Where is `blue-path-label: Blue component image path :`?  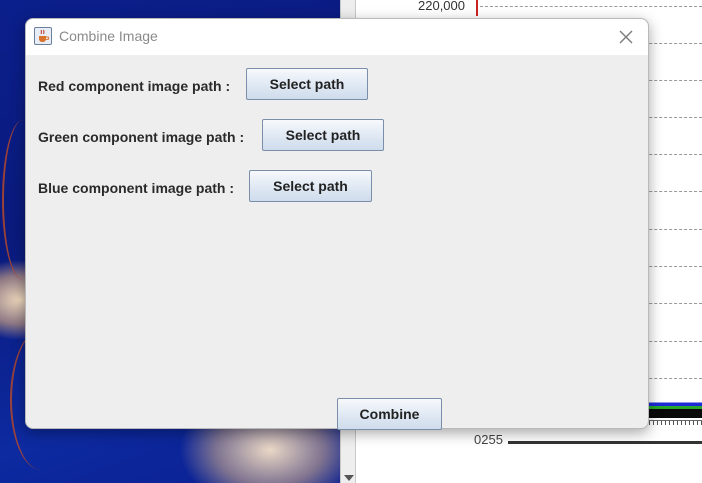
blue-path-label: Blue component image path : is located at coordinates (136, 188).